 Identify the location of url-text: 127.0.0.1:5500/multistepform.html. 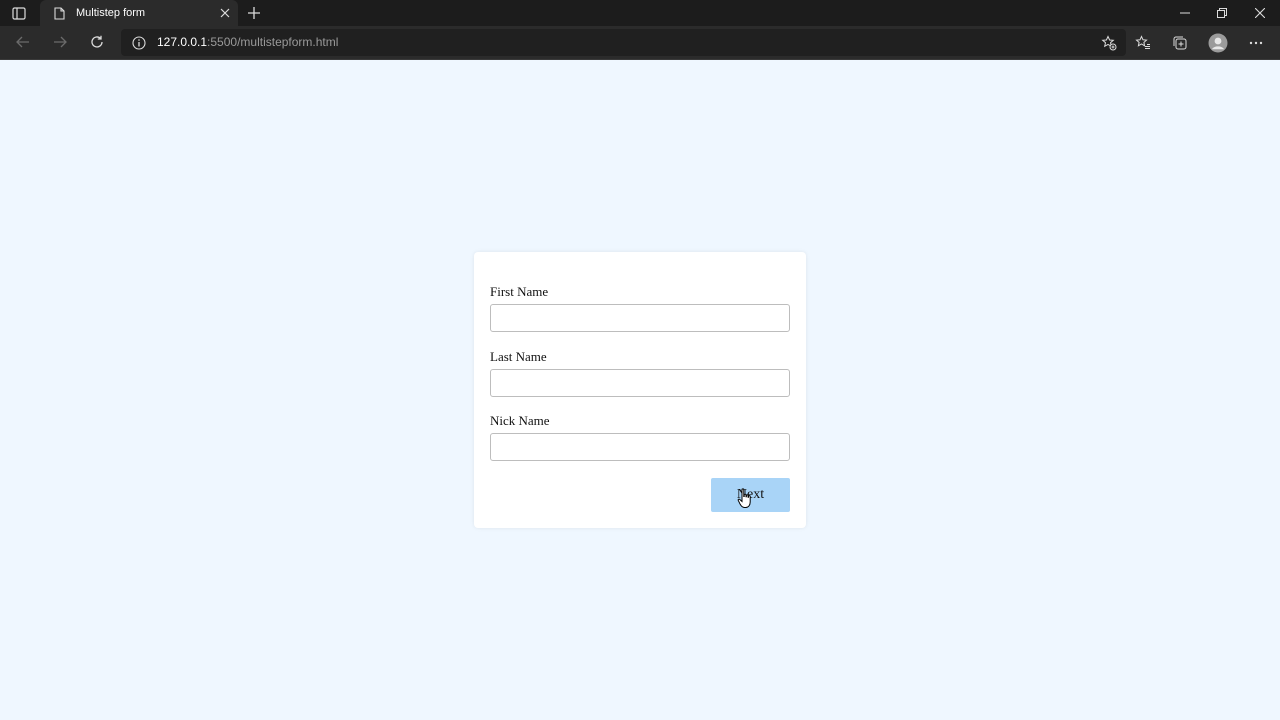
(247, 42).